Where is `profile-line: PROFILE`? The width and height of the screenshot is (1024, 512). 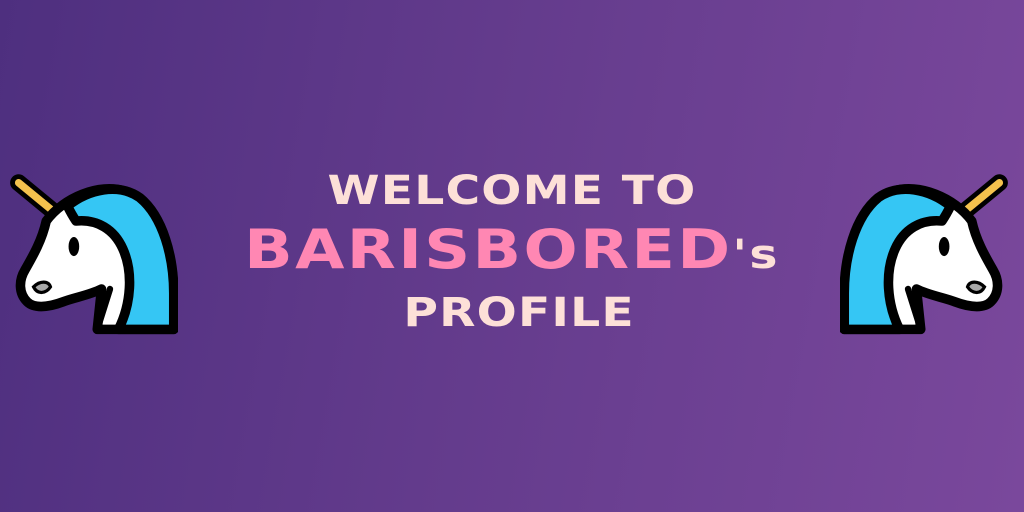 profile-line: PROFILE is located at coordinates (519, 313).